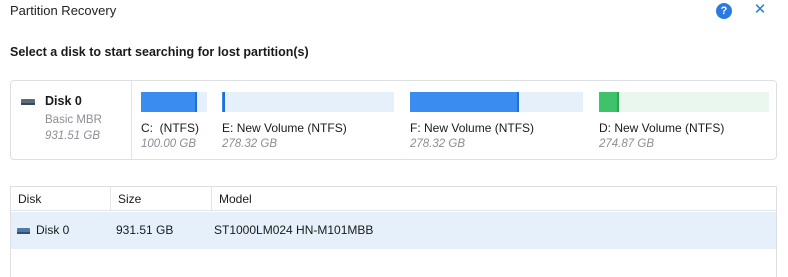  I want to click on partition-d: D: New Volume (NTFS) 274.87 GB, so click(684, 125).